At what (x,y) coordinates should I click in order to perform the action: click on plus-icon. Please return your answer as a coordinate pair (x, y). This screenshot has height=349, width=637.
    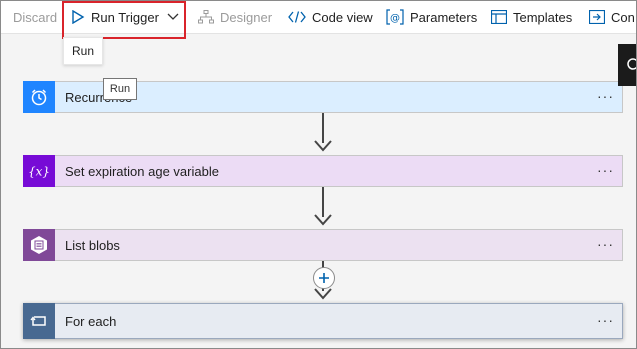
    Looking at the image, I should click on (324, 278).